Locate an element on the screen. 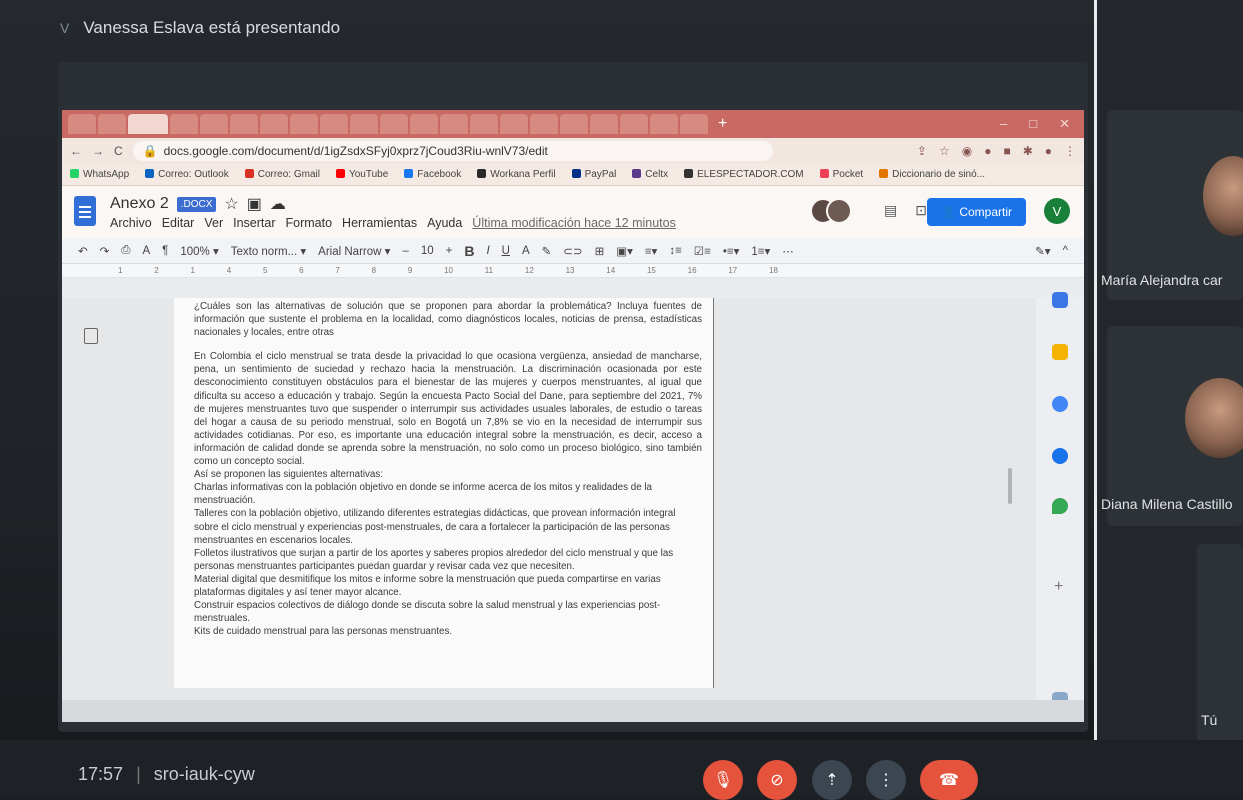 This screenshot has height=800, width=1243. extension-icon: ● is located at coordinates (987, 151).